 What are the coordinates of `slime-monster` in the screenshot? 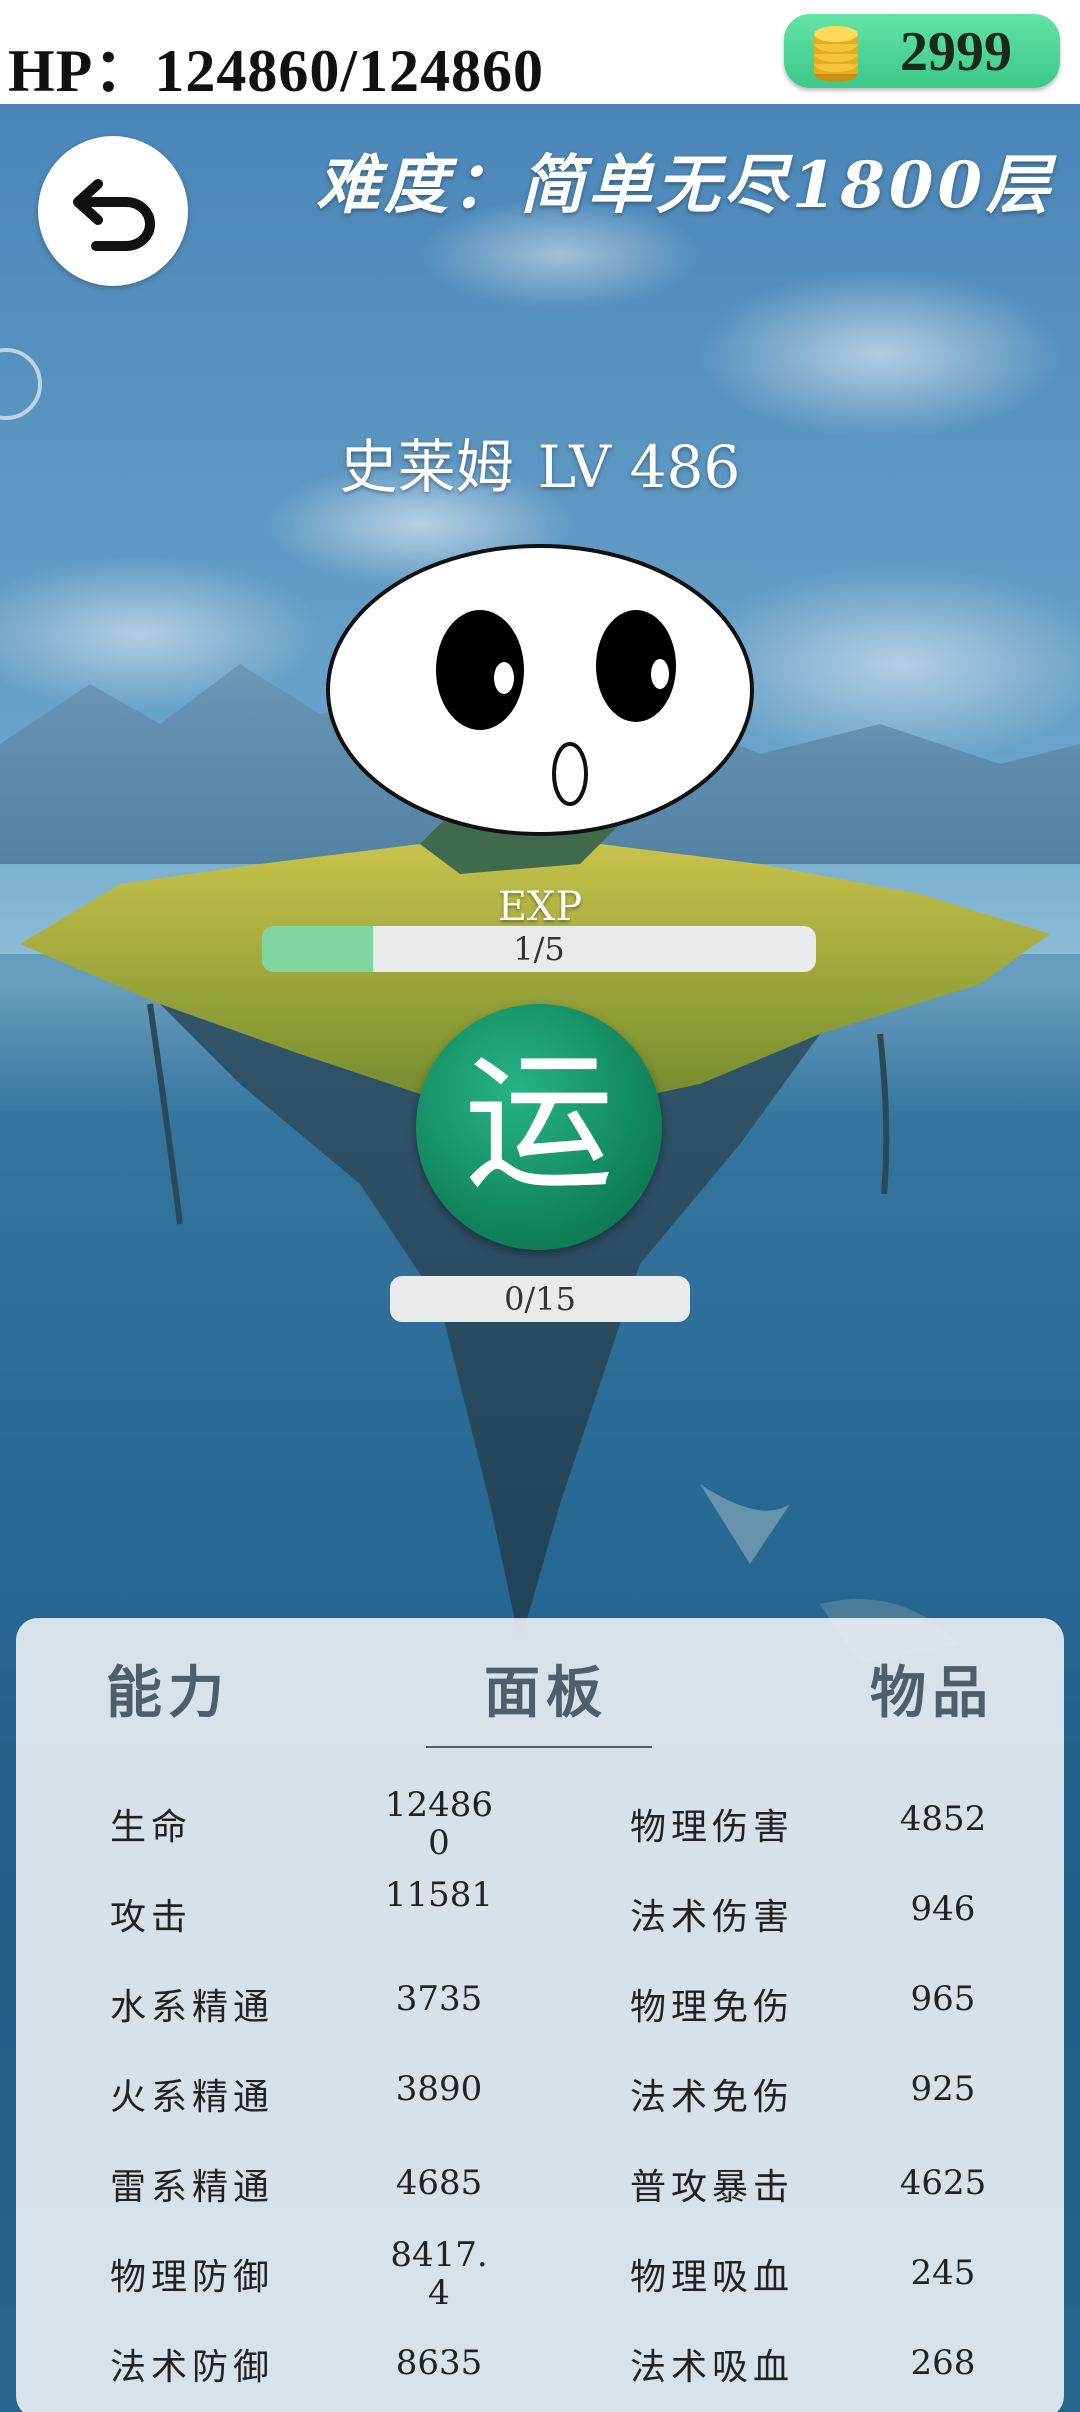 It's located at (540, 690).